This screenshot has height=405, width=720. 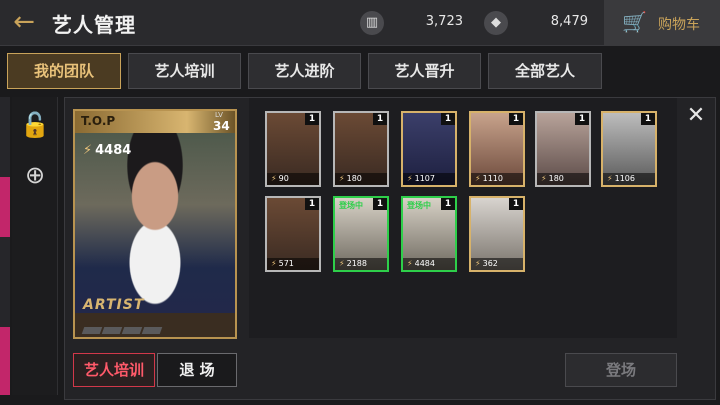 I want to click on artist-card: 1 ⚡ 1110, so click(x=497, y=149).